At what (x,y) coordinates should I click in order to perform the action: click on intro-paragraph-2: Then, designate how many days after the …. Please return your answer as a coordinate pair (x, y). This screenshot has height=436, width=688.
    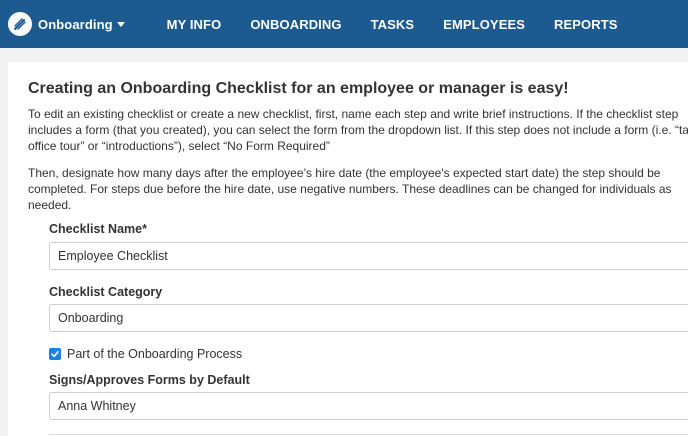
    Looking at the image, I should click on (350, 189).